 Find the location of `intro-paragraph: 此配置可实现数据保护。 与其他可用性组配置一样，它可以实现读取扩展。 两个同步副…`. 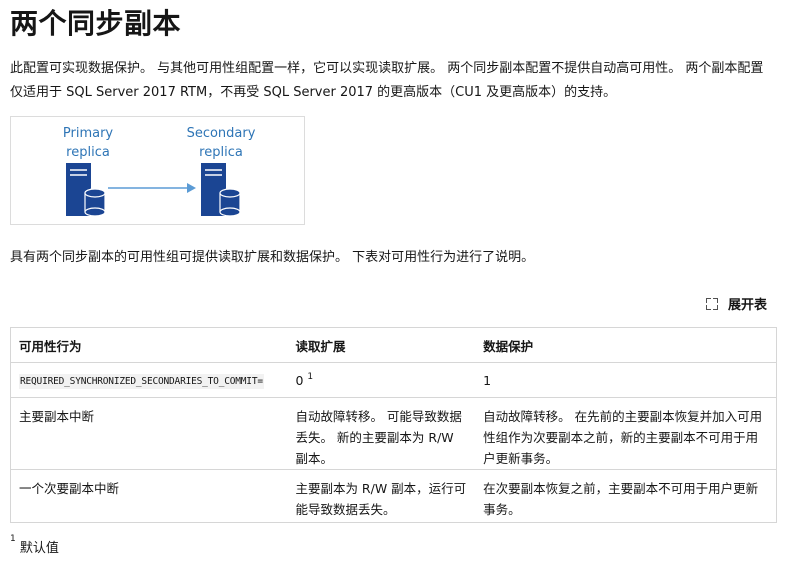

intro-paragraph: 此配置可实现数据保护。 与其他可用性组配置一样，它可以实现读取扩展。 两个同步副… is located at coordinates (387, 80).